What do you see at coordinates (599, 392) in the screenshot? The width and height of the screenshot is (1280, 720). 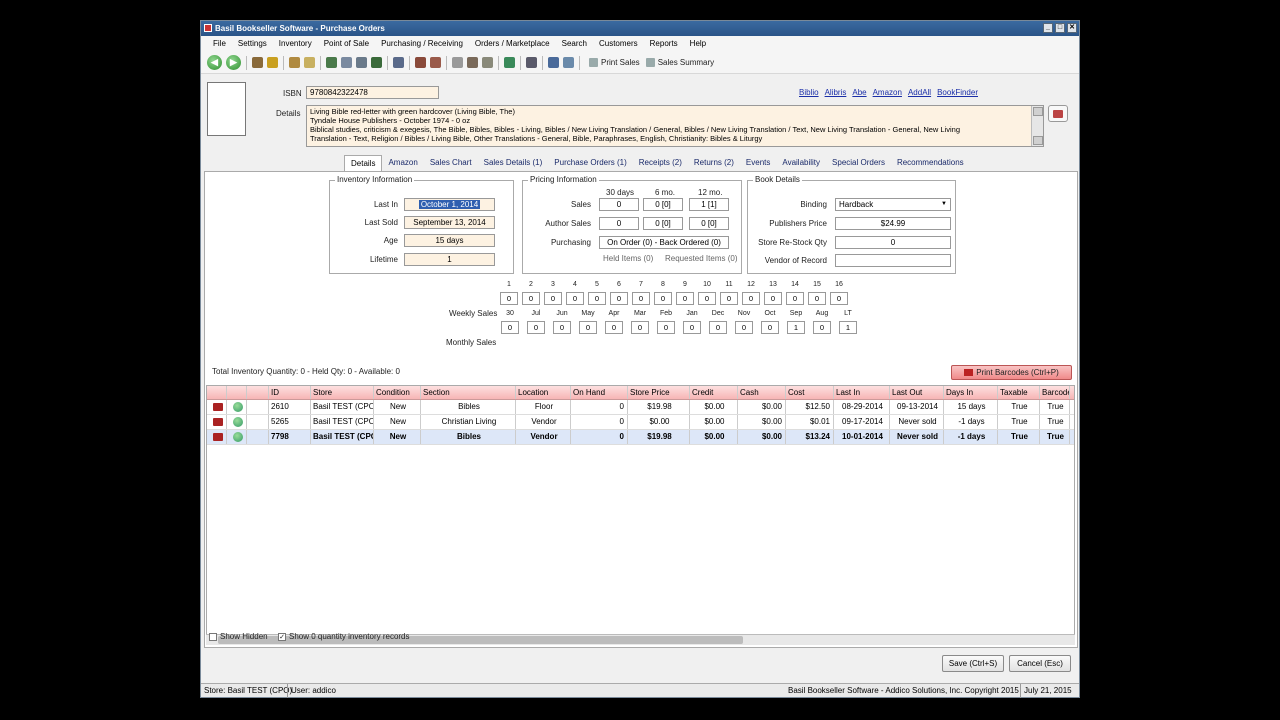 I see `column-header: On Hand` at bounding box center [599, 392].